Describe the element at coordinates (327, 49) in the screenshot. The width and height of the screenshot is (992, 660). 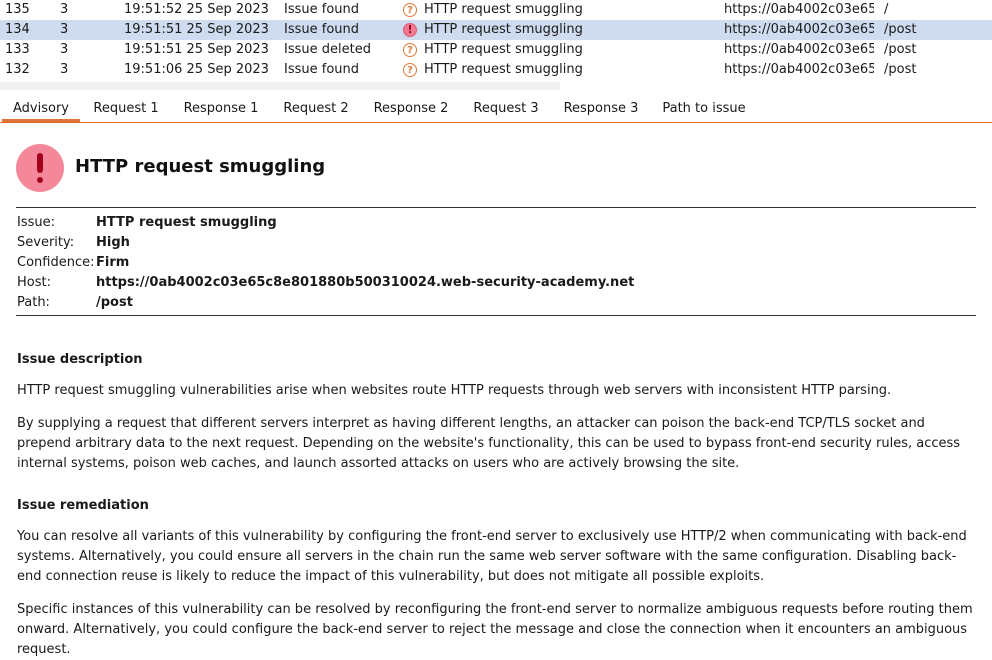
I see `row-action: Issue deleted` at that location.